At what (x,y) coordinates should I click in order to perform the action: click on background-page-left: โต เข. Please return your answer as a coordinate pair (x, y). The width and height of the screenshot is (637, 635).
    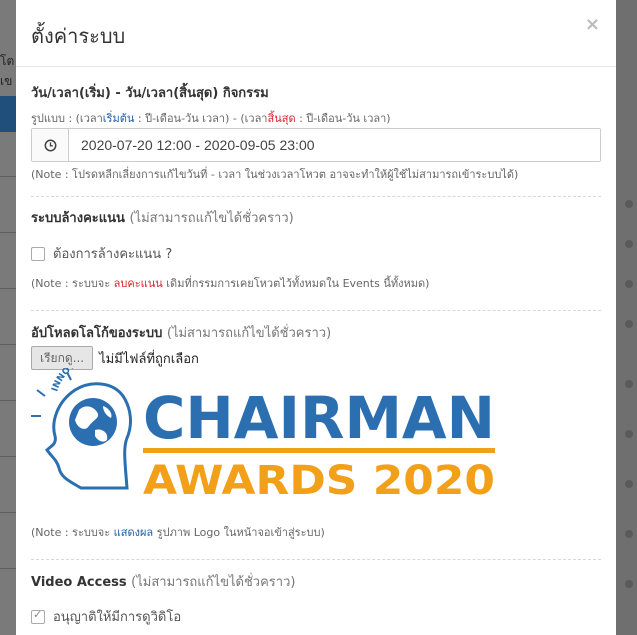
    Looking at the image, I should click on (8, 317).